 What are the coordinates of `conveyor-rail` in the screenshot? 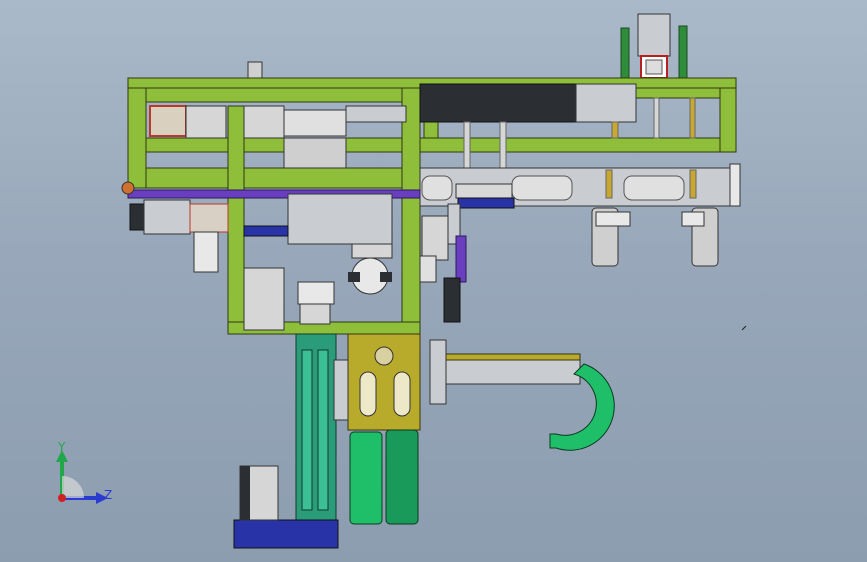 It's located at (505, 372).